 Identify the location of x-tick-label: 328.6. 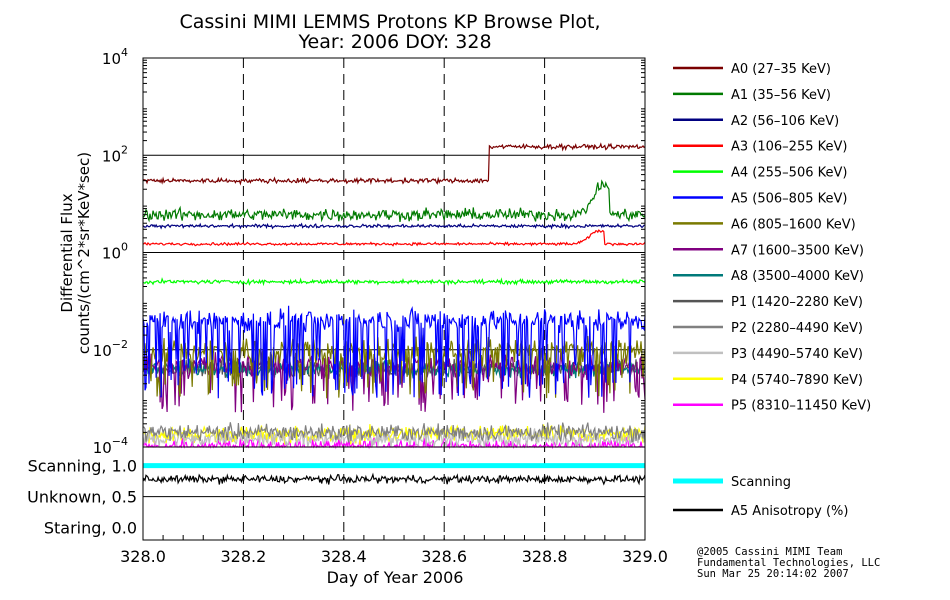
(444, 556).